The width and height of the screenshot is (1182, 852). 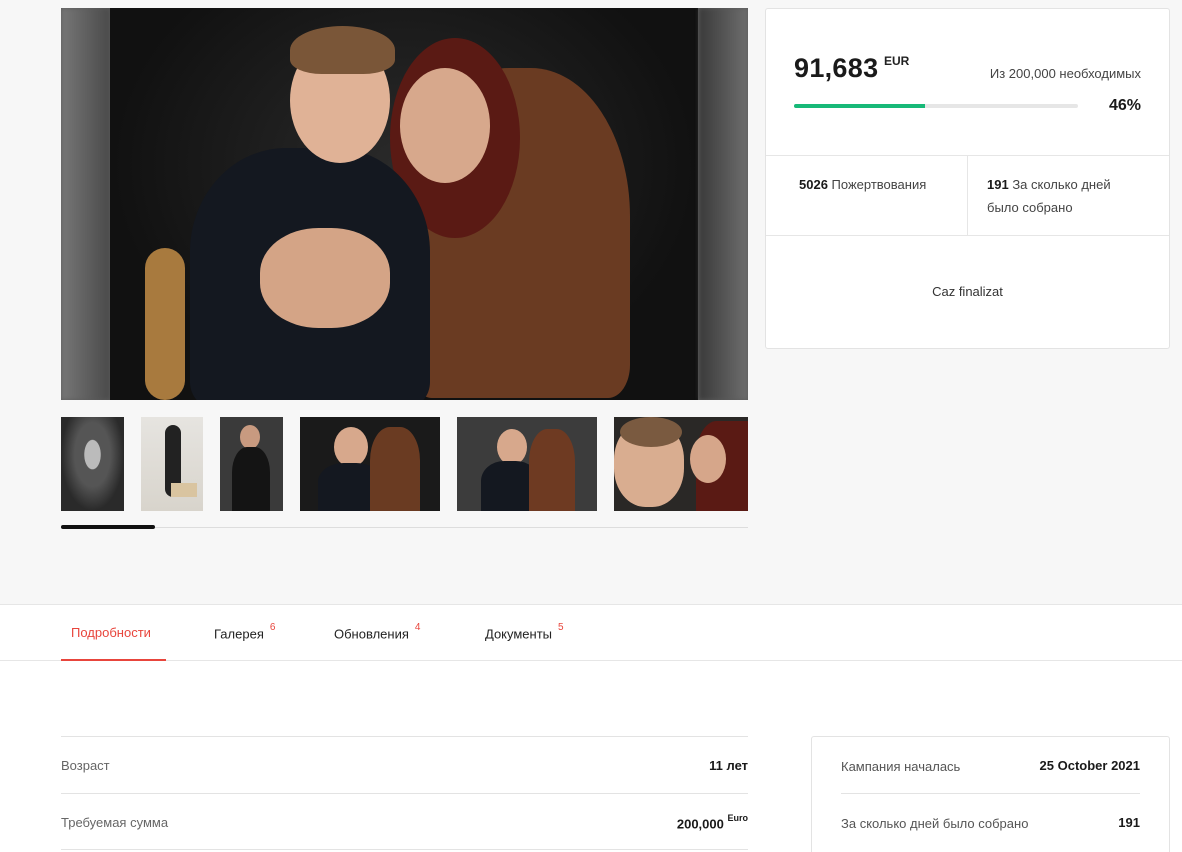 I want to click on campaign-status: Caz finalizat, so click(x=967, y=291).